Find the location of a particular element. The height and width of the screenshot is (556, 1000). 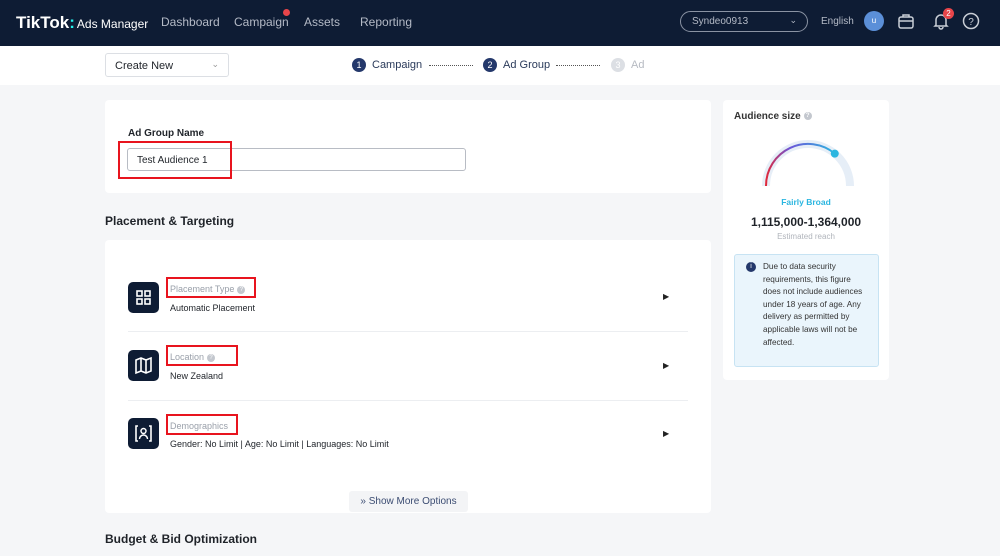

create-new-dropdown: Create New ⌄ is located at coordinates (167, 65).